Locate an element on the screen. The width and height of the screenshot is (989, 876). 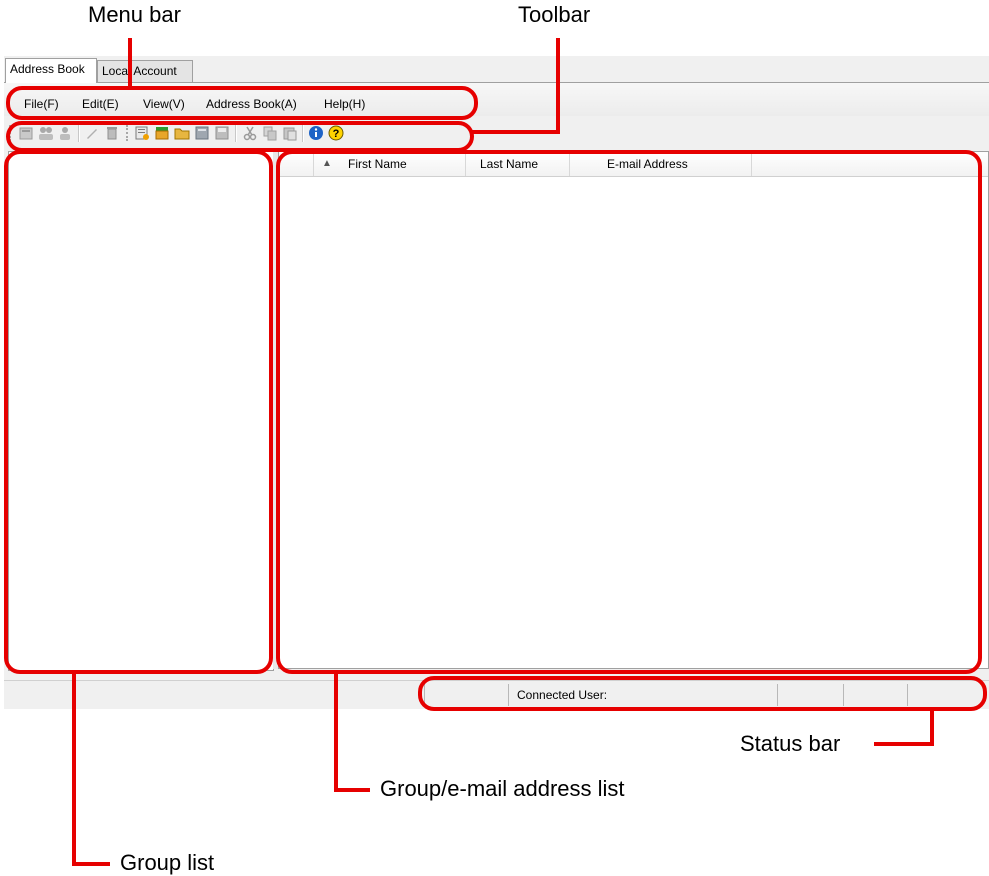
address-list-leader-line-horizontal is located at coordinates (352, 790).